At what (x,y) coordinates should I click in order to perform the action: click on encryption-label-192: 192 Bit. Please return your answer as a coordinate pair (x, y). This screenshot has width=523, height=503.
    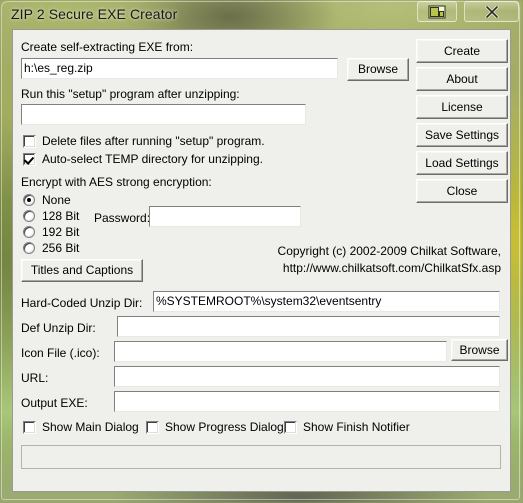
    Looking at the image, I should click on (61, 232).